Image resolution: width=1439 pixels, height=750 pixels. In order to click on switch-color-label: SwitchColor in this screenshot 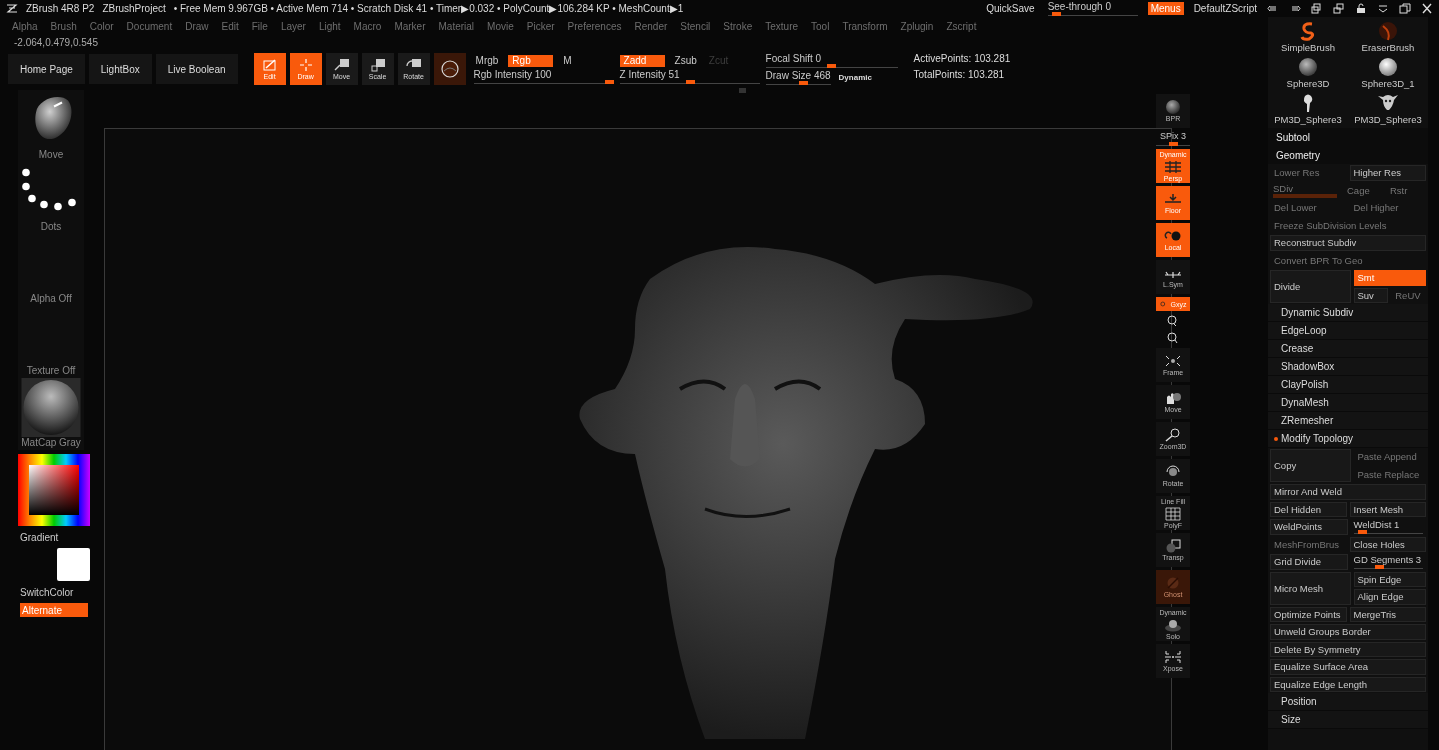, I will do `click(47, 592)`.